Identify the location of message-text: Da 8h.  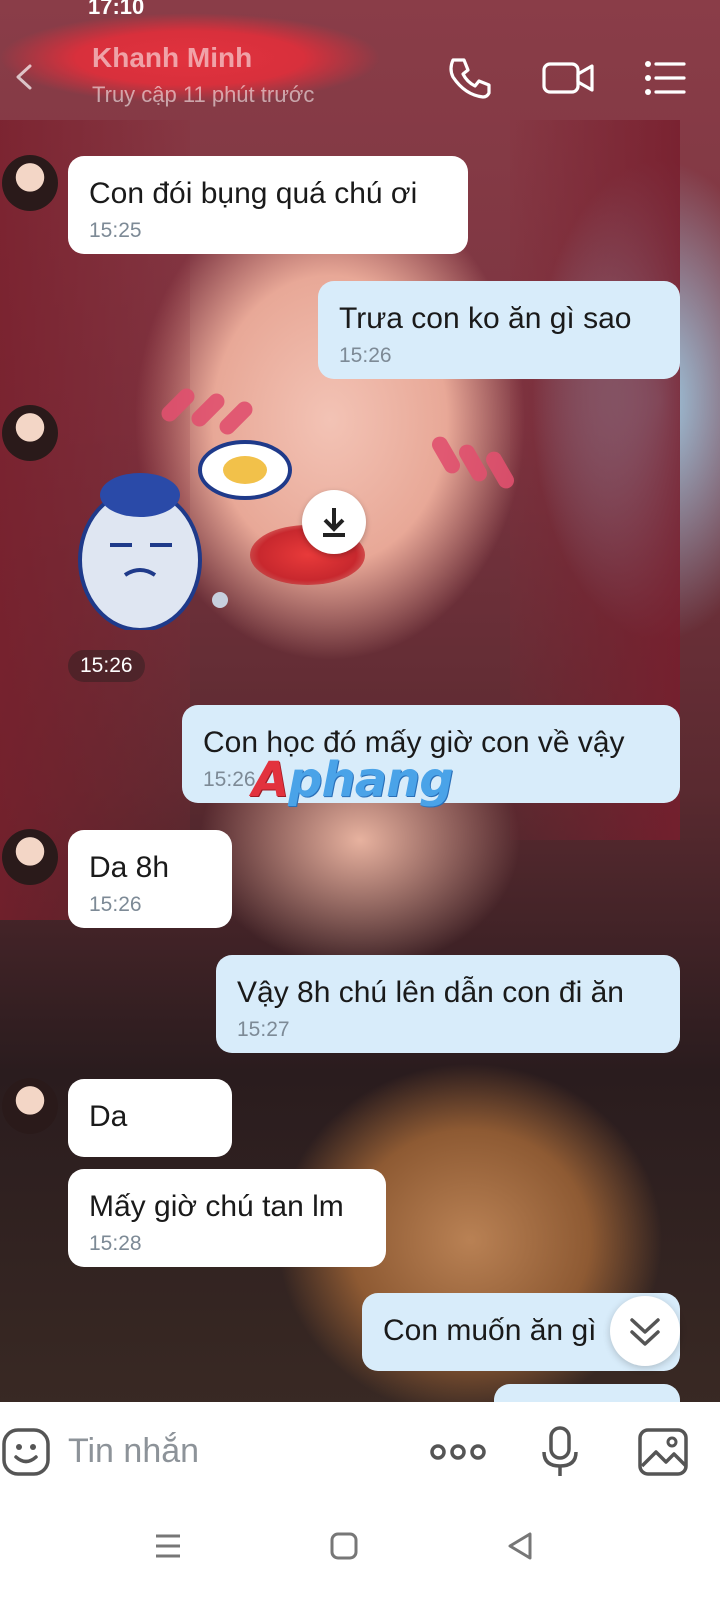
(129, 867).